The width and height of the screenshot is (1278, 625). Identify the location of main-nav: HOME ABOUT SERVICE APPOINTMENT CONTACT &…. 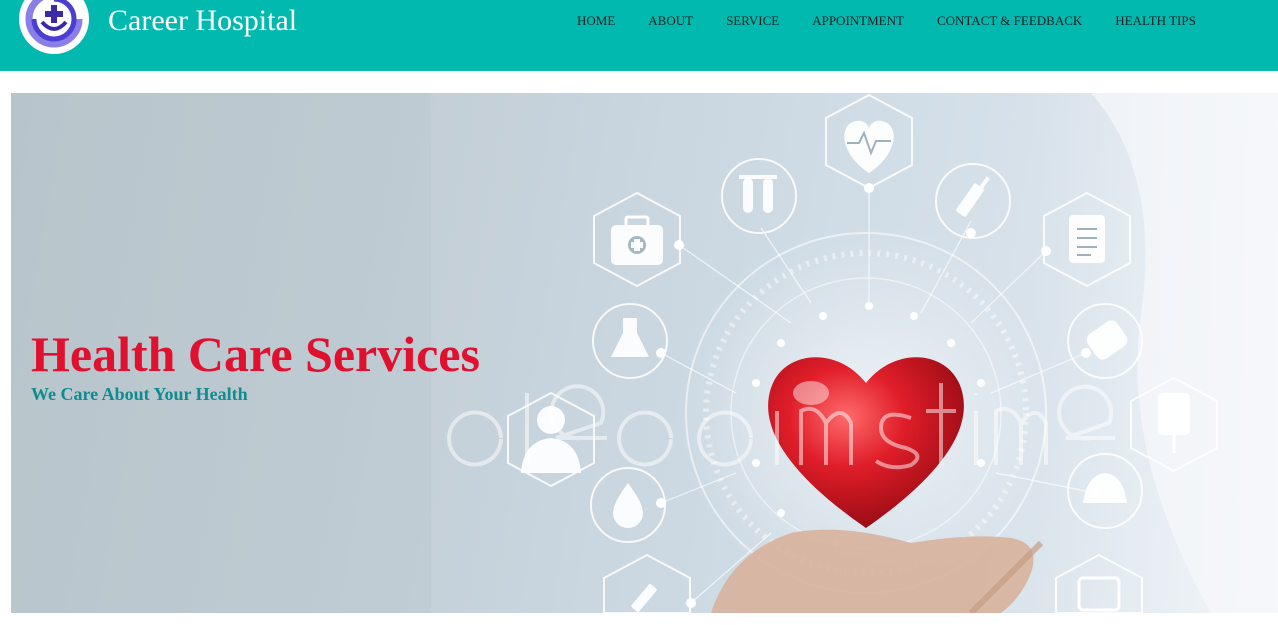
(894, 21).